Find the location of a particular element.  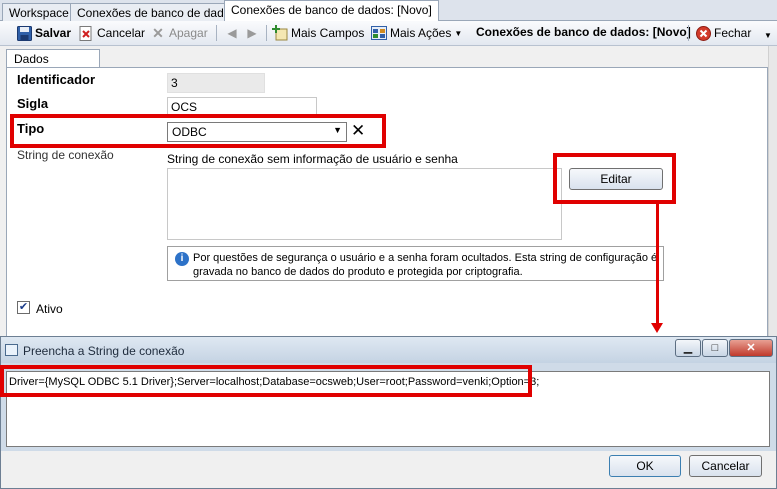

arrow-left-icon: ◀ is located at coordinates (232, 33).